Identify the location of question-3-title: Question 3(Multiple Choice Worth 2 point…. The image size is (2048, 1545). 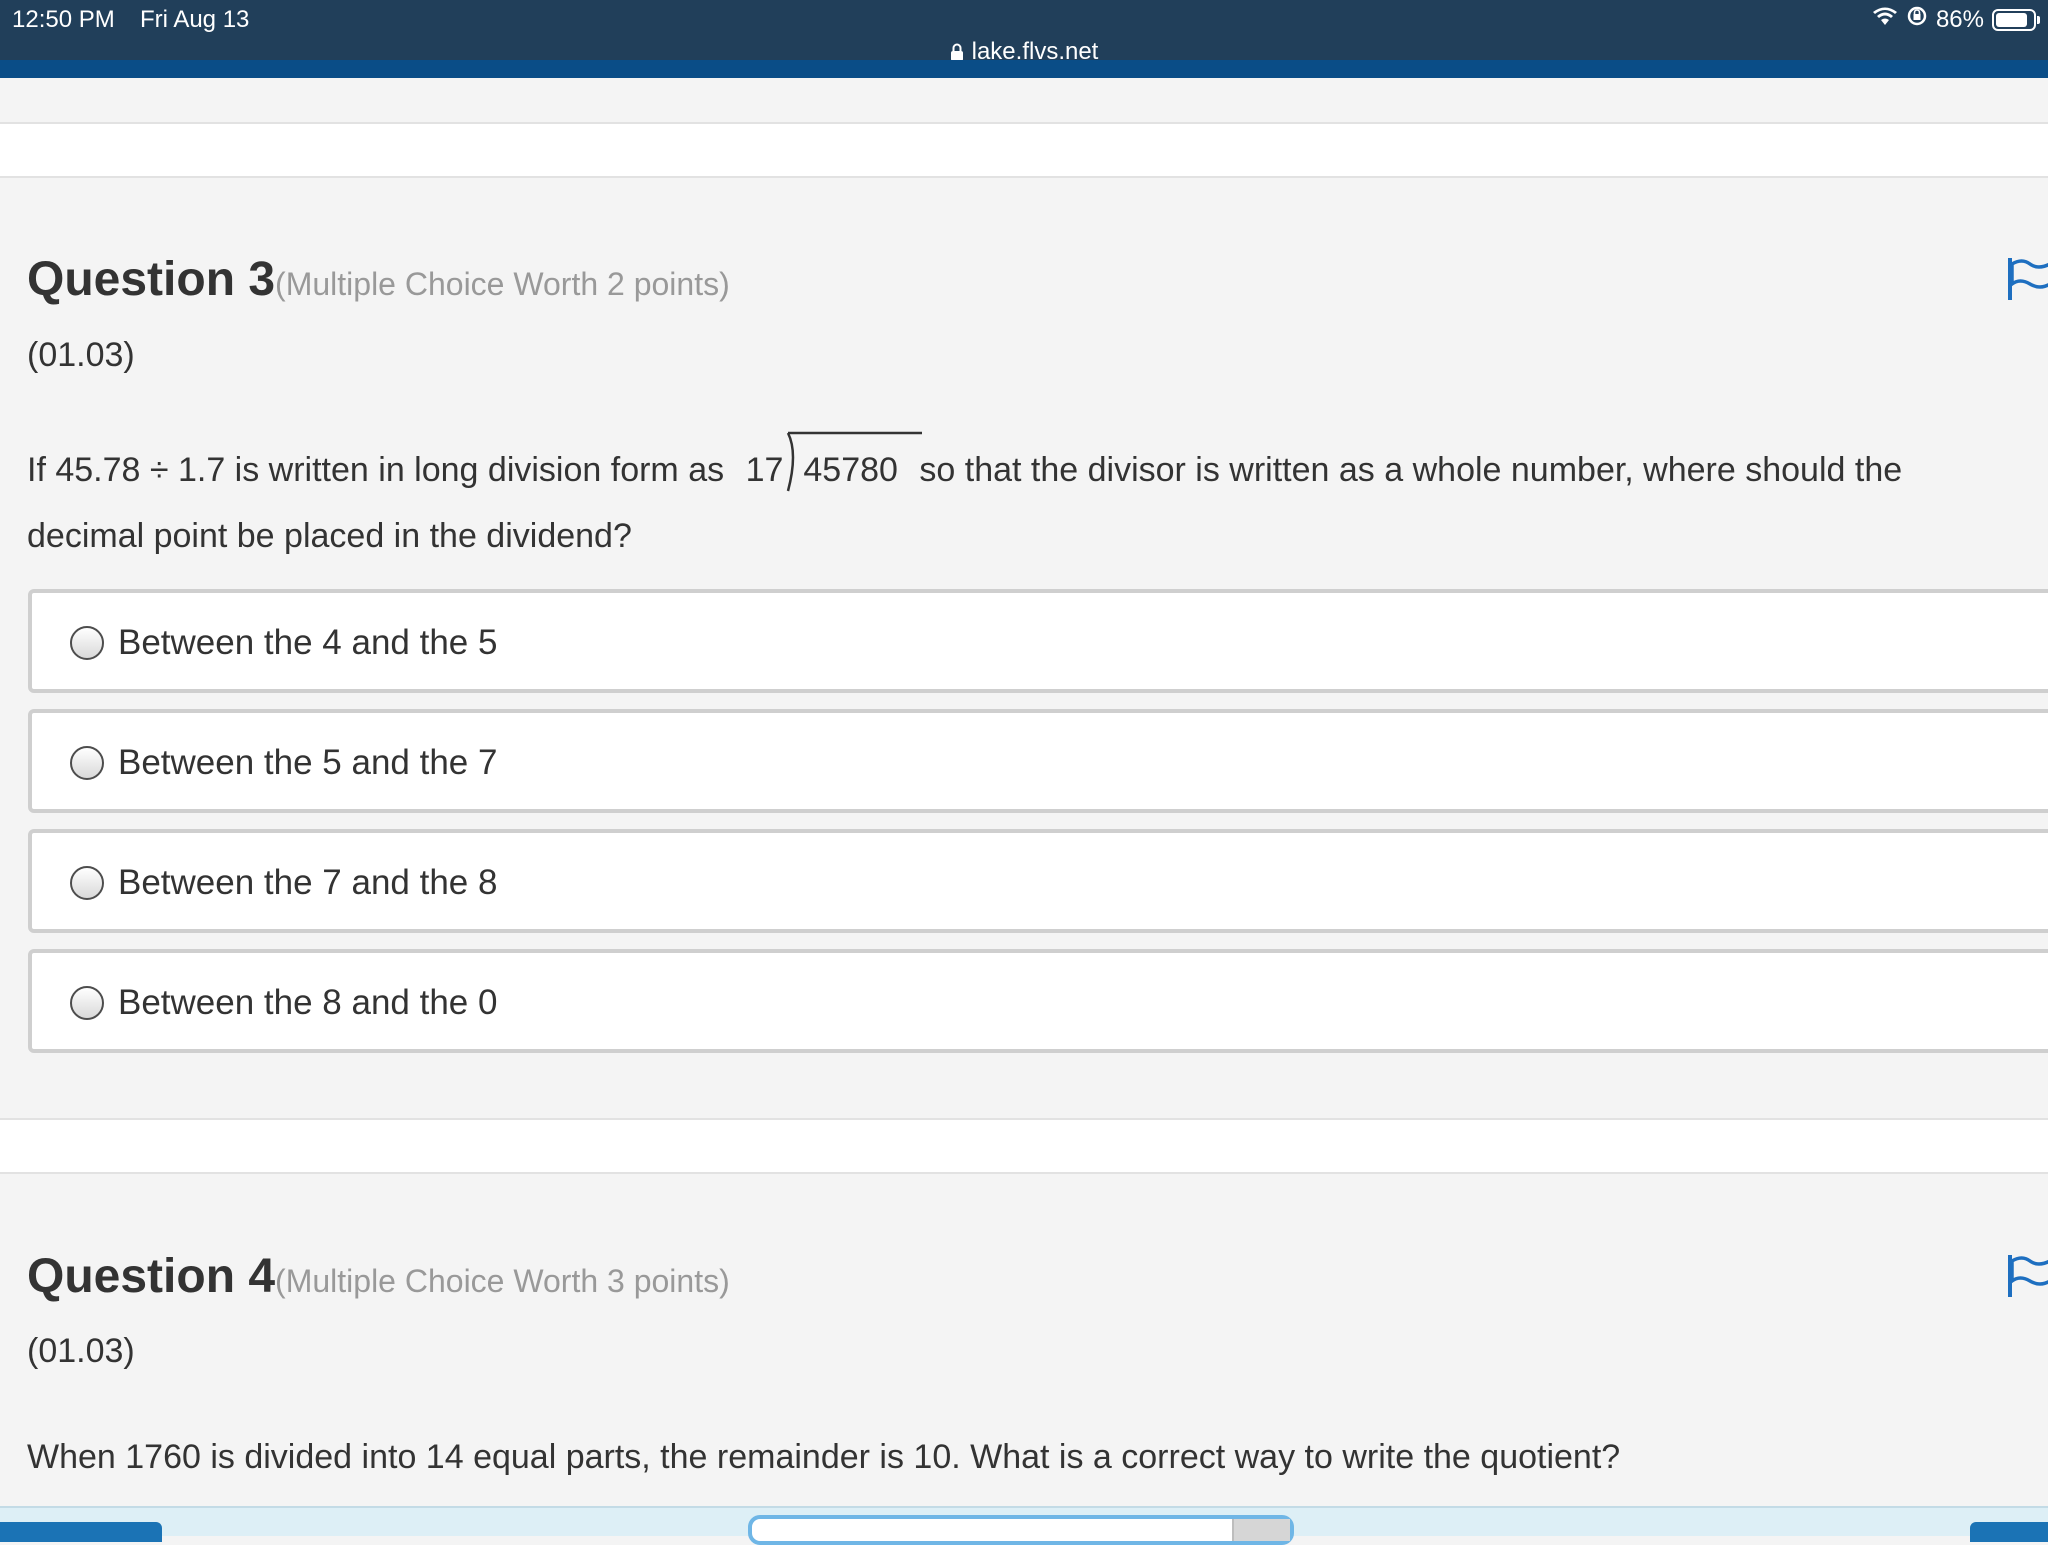
(378, 279).